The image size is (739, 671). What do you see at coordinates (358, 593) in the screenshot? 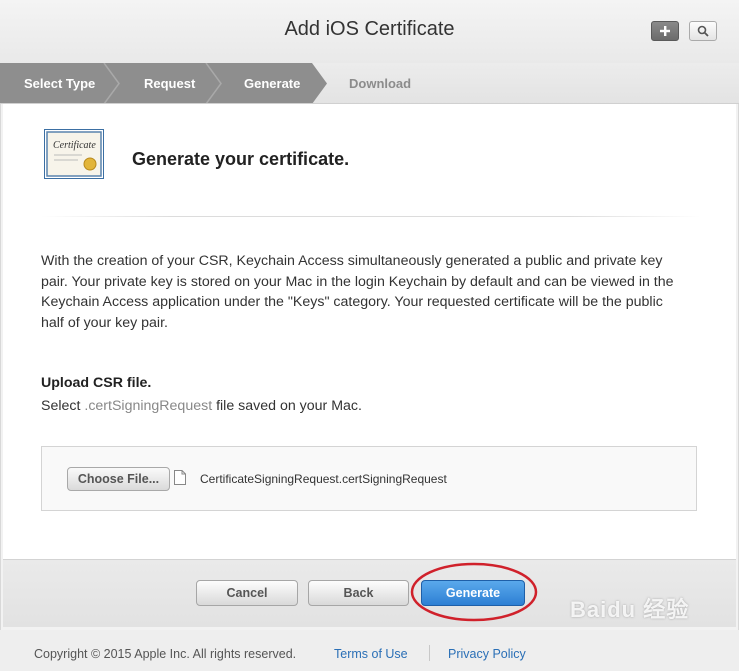
I see `back-button: Back` at bounding box center [358, 593].